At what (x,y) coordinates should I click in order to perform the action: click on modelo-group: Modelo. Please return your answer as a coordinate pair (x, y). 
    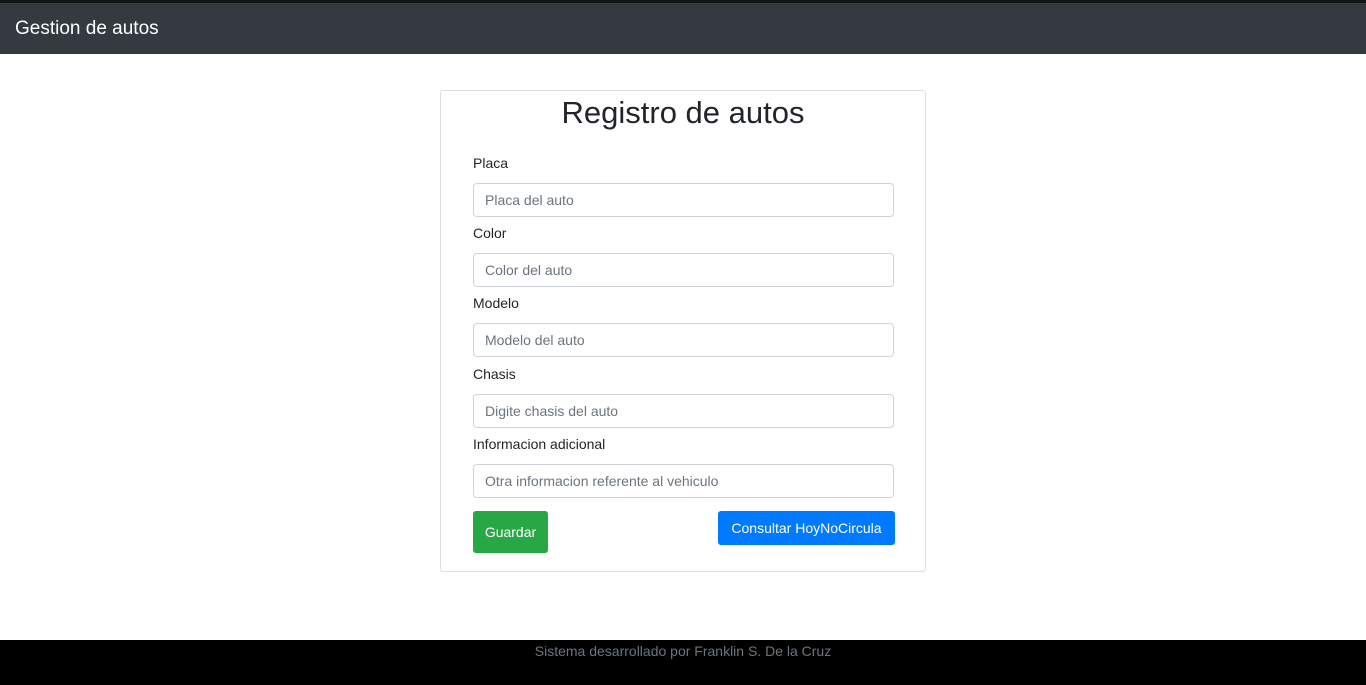
    Looking at the image, I should click on (683, 325).